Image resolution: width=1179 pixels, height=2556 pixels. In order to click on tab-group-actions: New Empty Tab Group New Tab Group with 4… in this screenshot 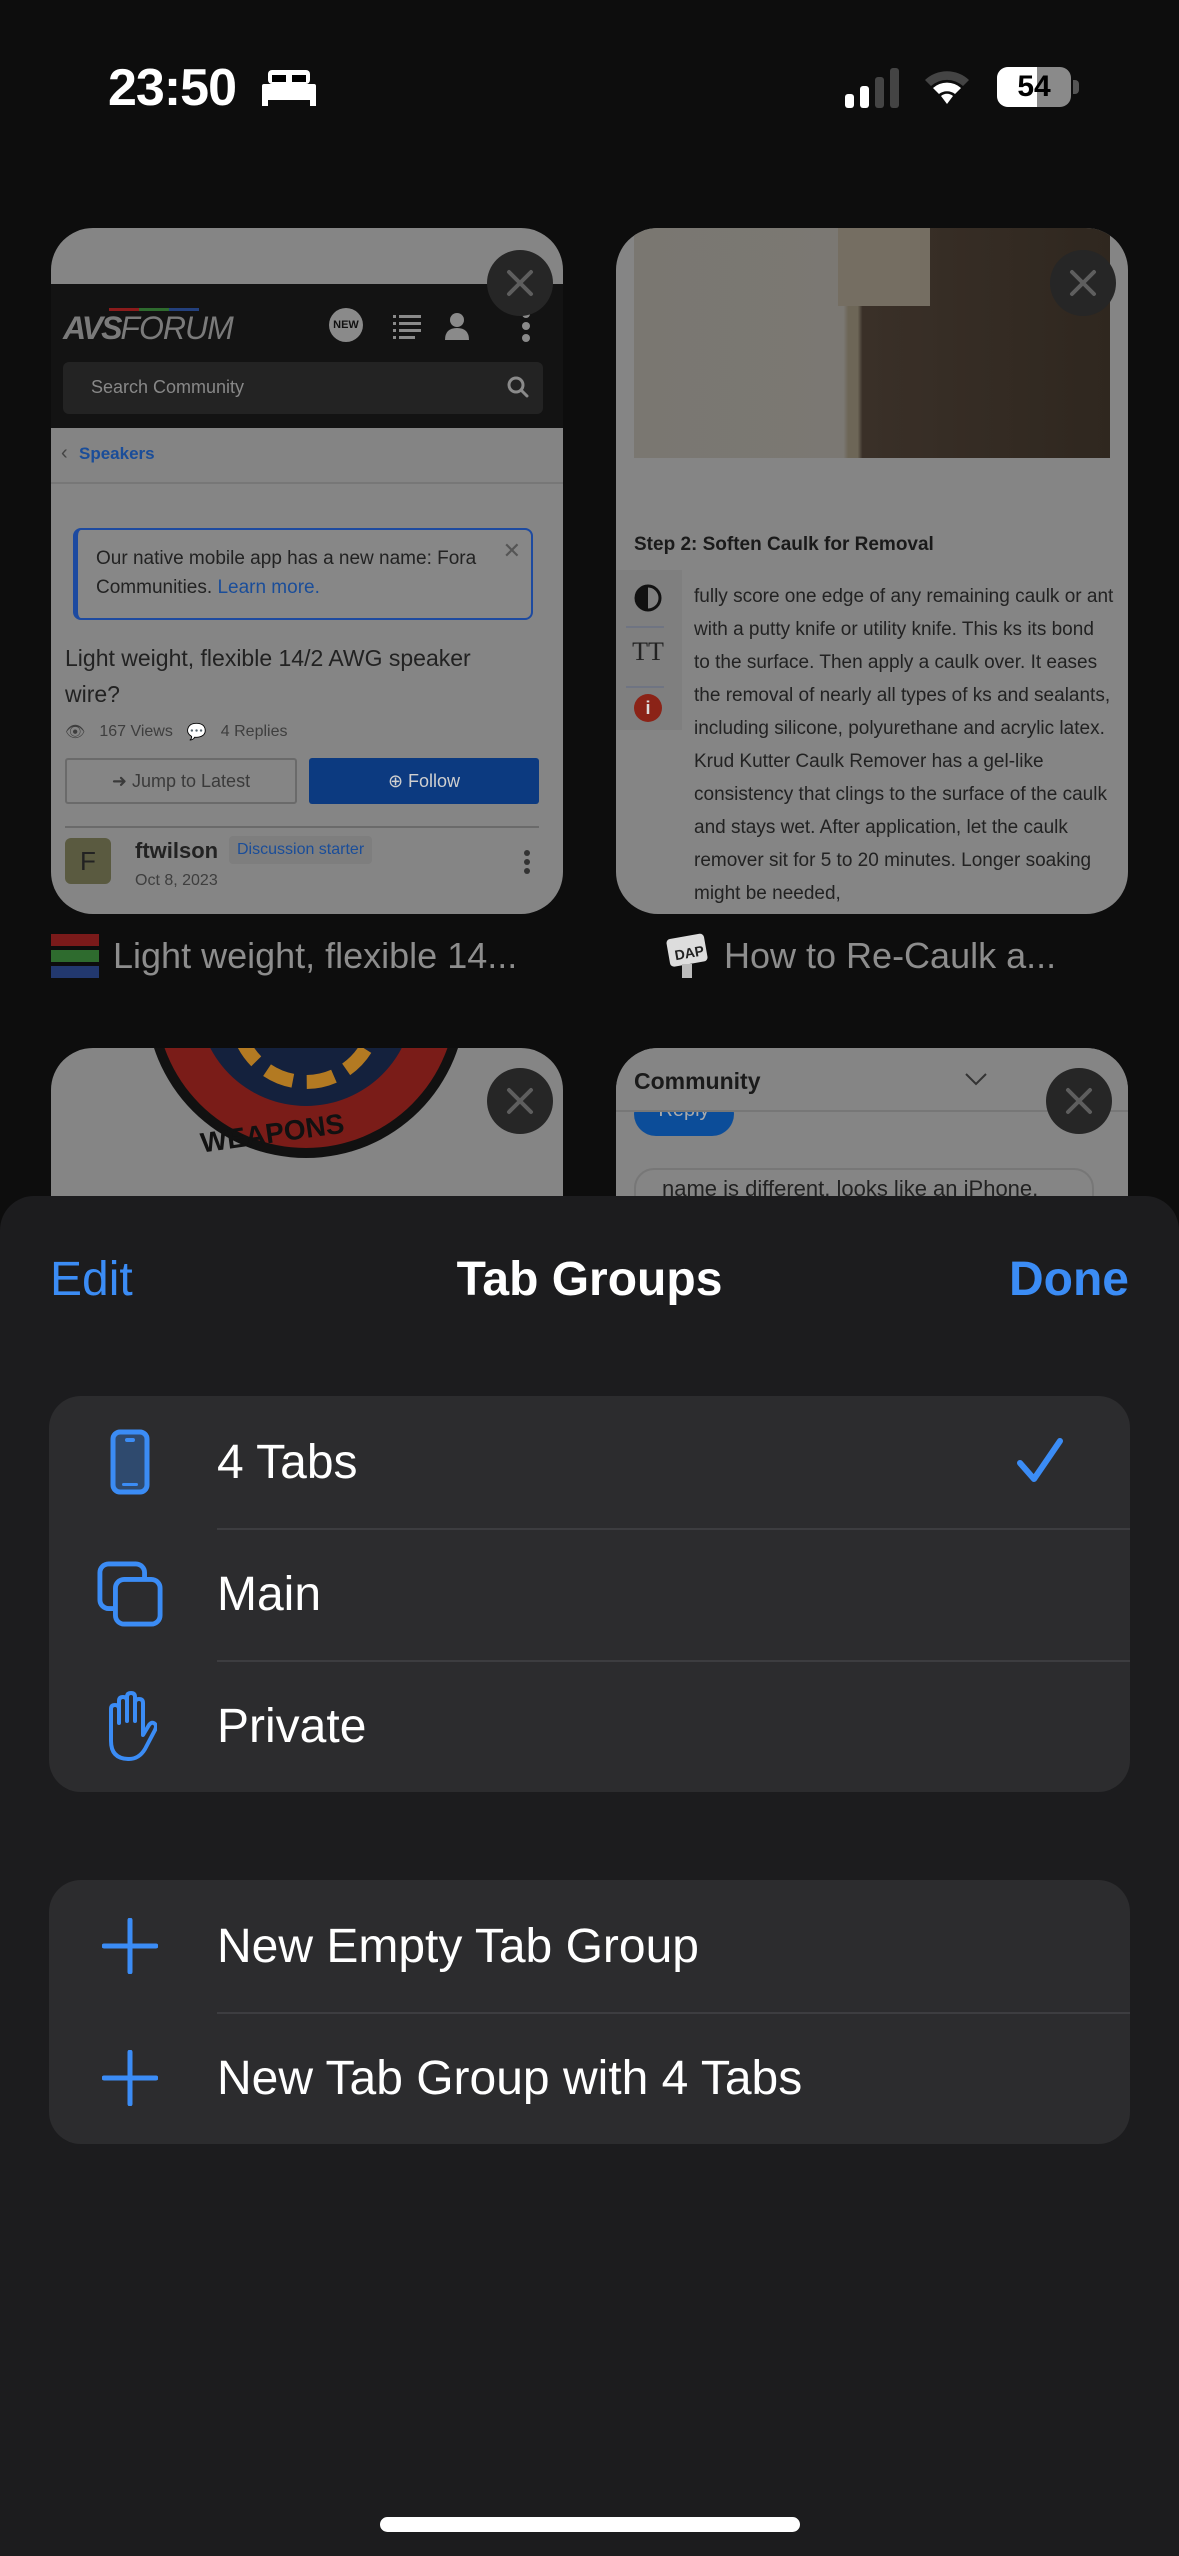, I will do `click(589, 2012)`.